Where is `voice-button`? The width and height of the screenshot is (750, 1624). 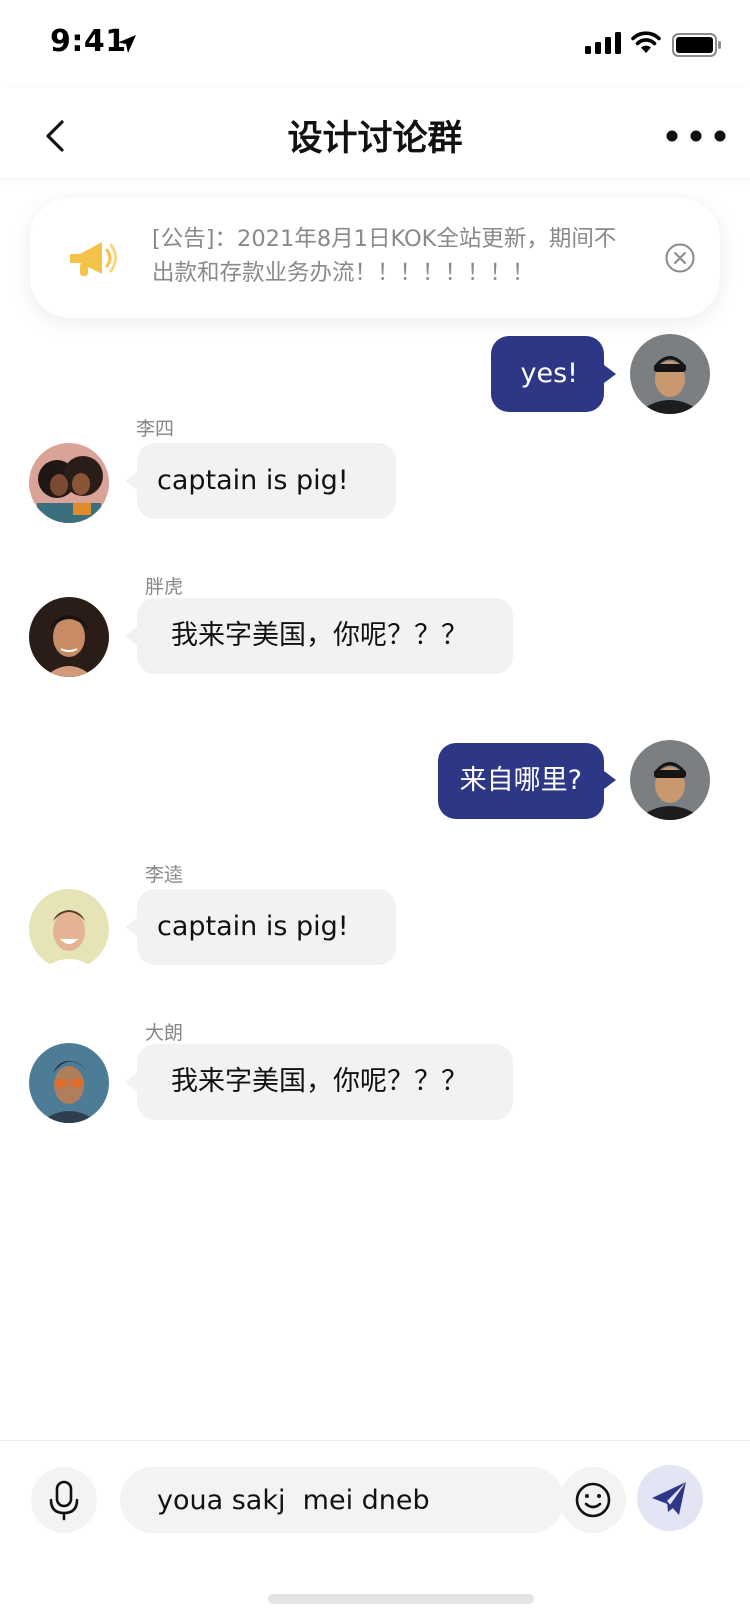 voice-button is located at coordinates (64, 1500).